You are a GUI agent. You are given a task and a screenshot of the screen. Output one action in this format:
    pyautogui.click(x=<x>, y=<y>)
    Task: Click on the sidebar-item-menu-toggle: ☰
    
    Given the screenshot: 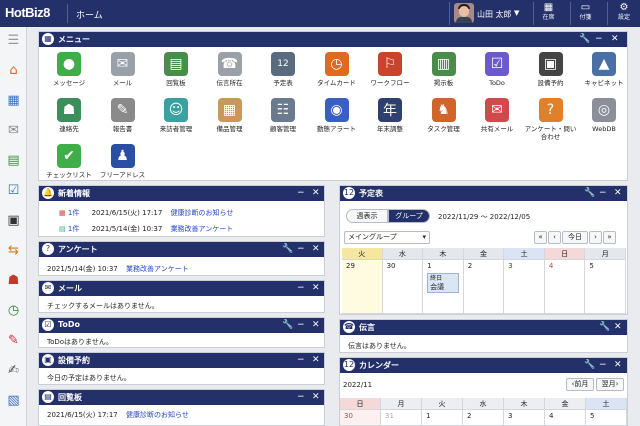 What is the action you would take?
    pyautogui.click(x=13, y=40)
    